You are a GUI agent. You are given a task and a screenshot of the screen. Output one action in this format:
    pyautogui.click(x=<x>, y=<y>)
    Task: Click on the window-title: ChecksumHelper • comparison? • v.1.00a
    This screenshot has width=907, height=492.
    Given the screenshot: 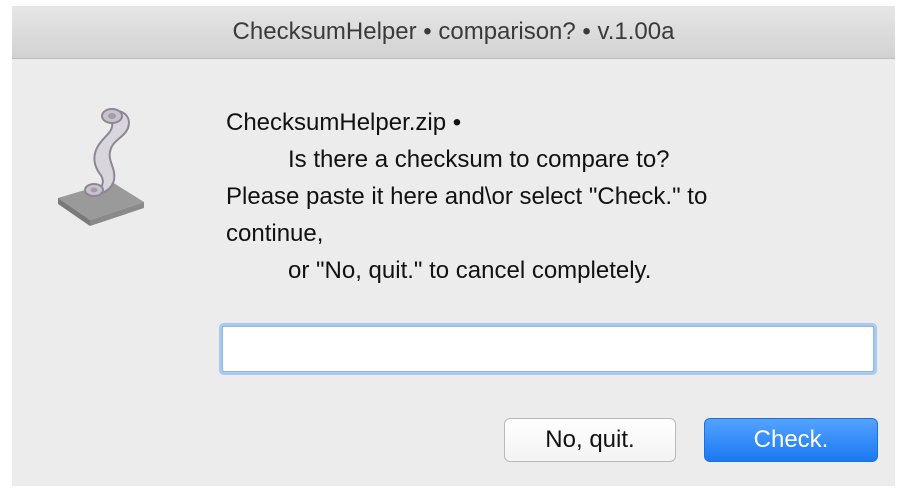 What is the action you would take?
    pyautogui.click(x=453, y=31)
    